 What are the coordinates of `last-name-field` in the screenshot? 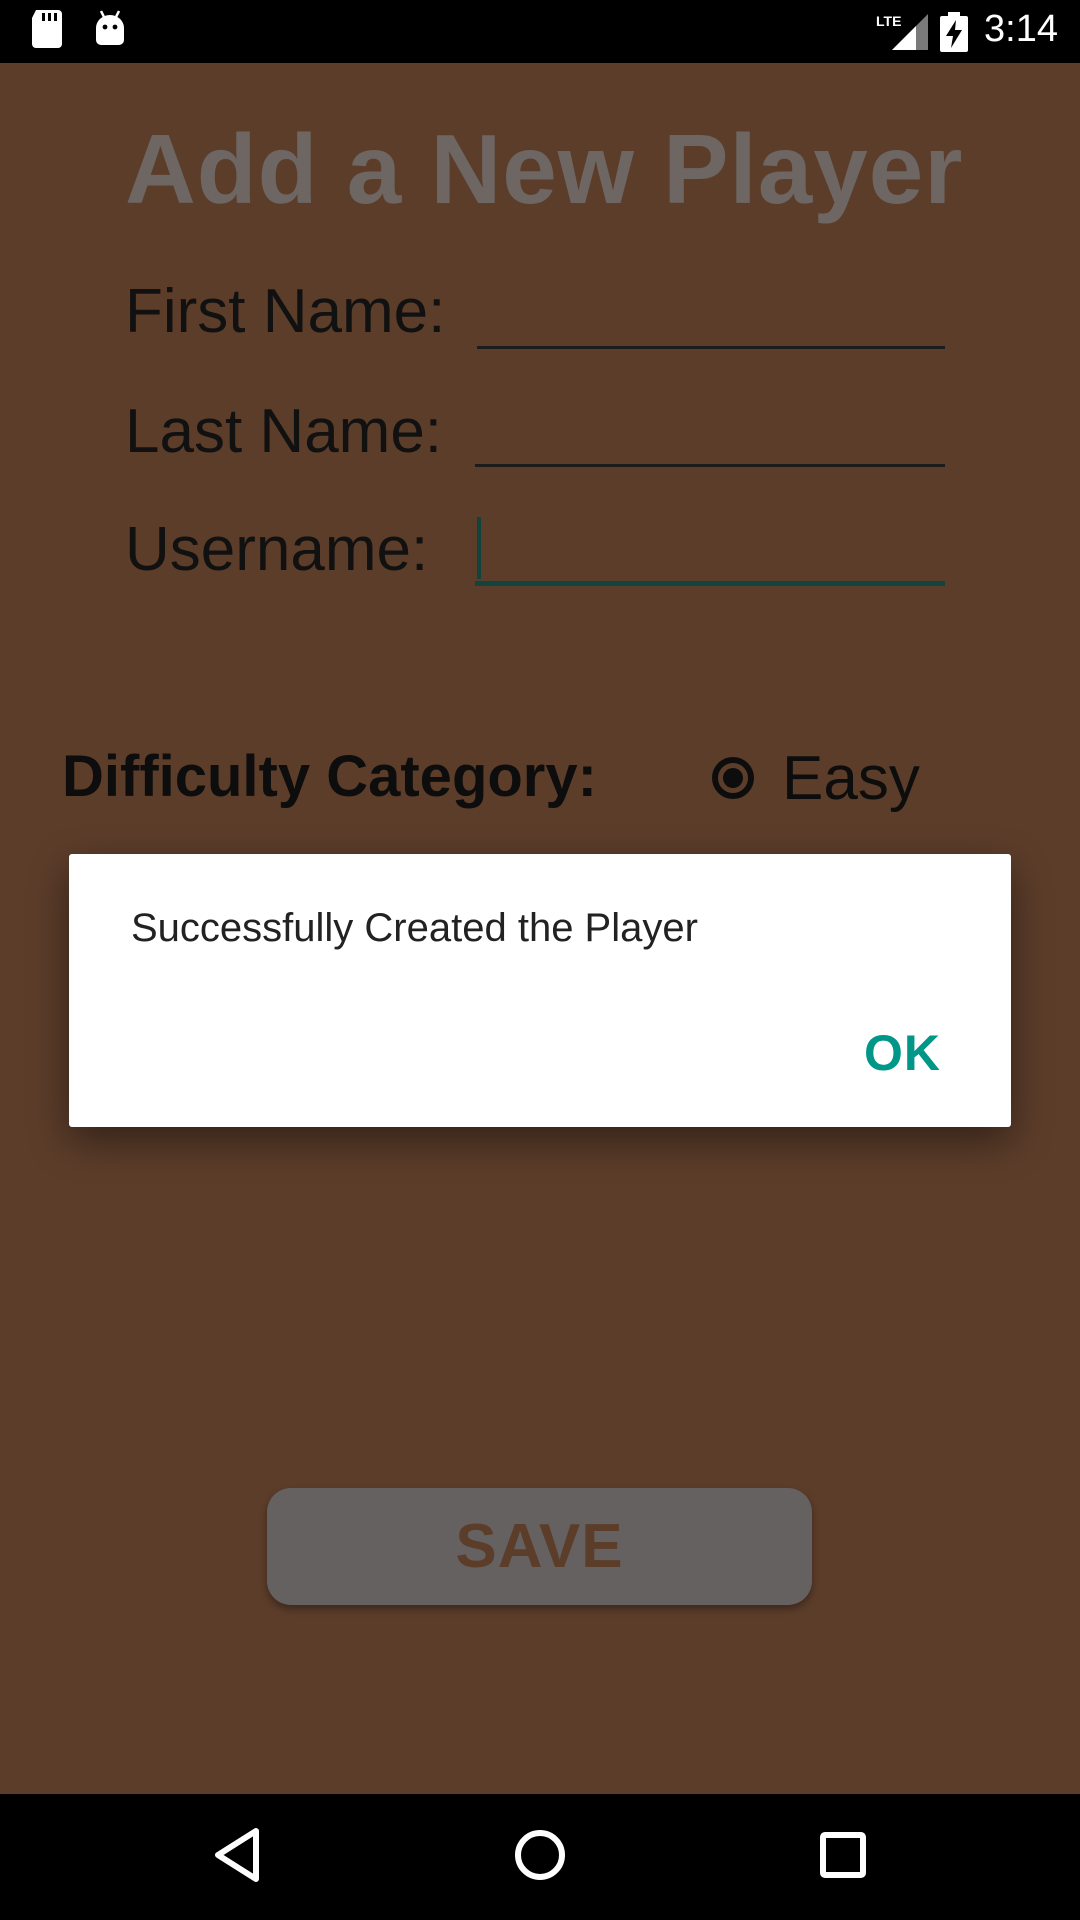 It's located at (710, 436).